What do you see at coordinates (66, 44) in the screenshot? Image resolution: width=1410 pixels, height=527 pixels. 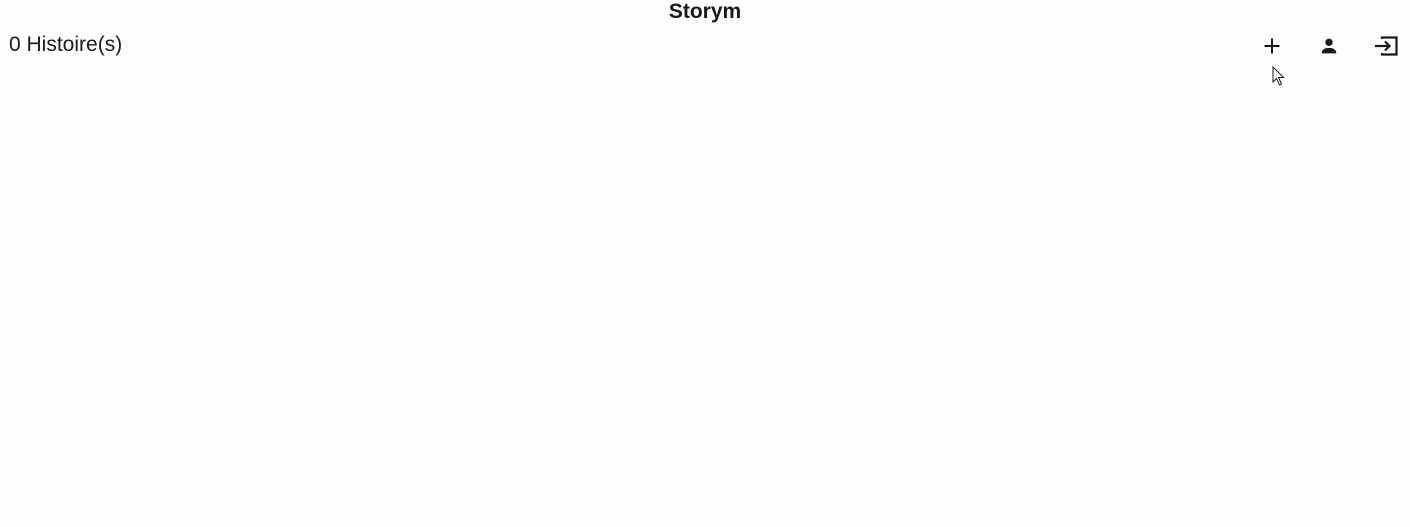 I see `story-count: 0 Histoire(s)` at bounding box center [66, 44].